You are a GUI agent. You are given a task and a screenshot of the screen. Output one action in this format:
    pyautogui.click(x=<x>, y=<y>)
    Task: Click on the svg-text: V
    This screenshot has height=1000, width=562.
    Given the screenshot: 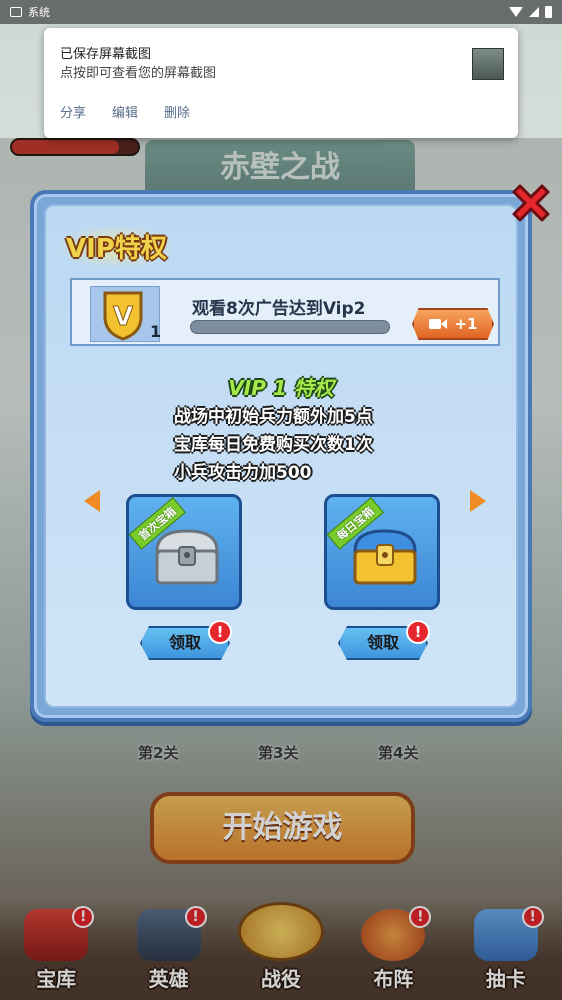 What is the action you would take?
    pyautogui.click(x=123, y=317)
    